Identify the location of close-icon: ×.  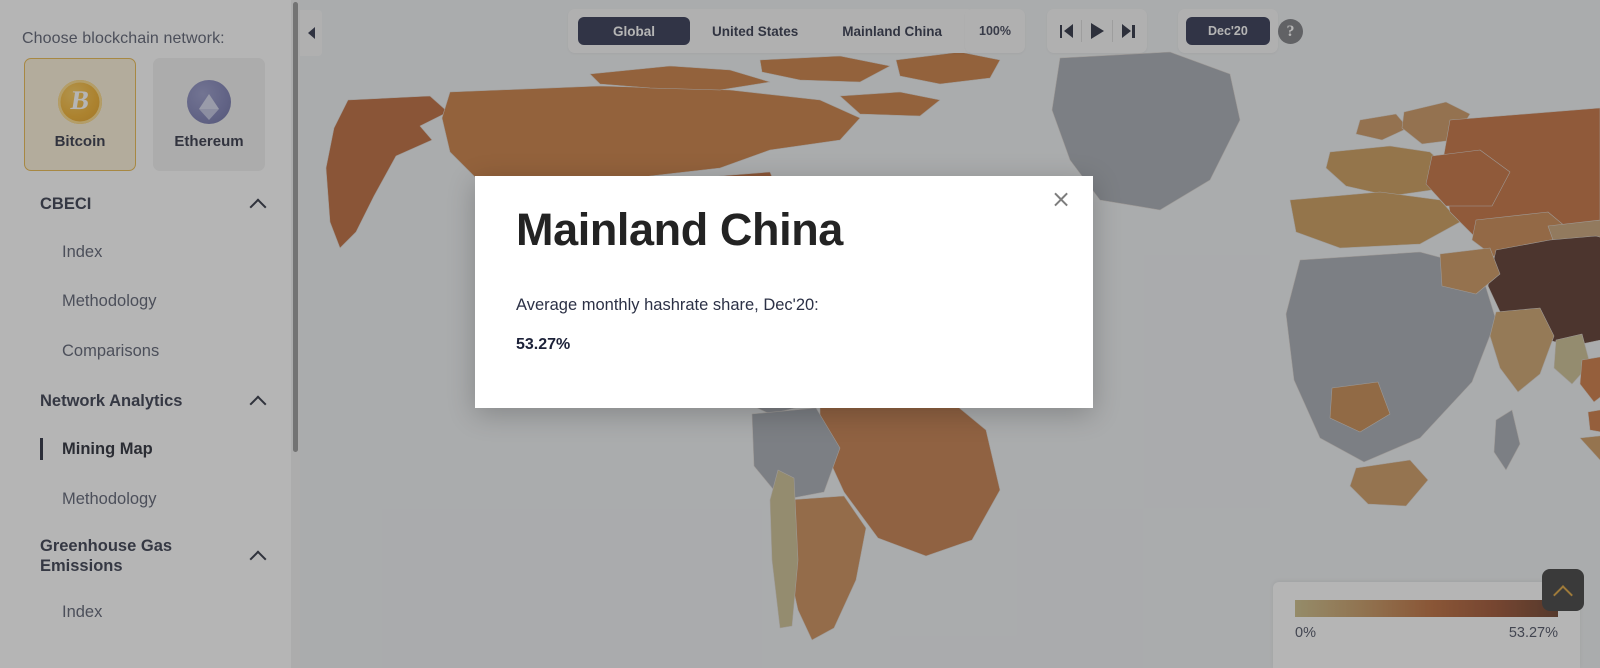
(1061, 199).